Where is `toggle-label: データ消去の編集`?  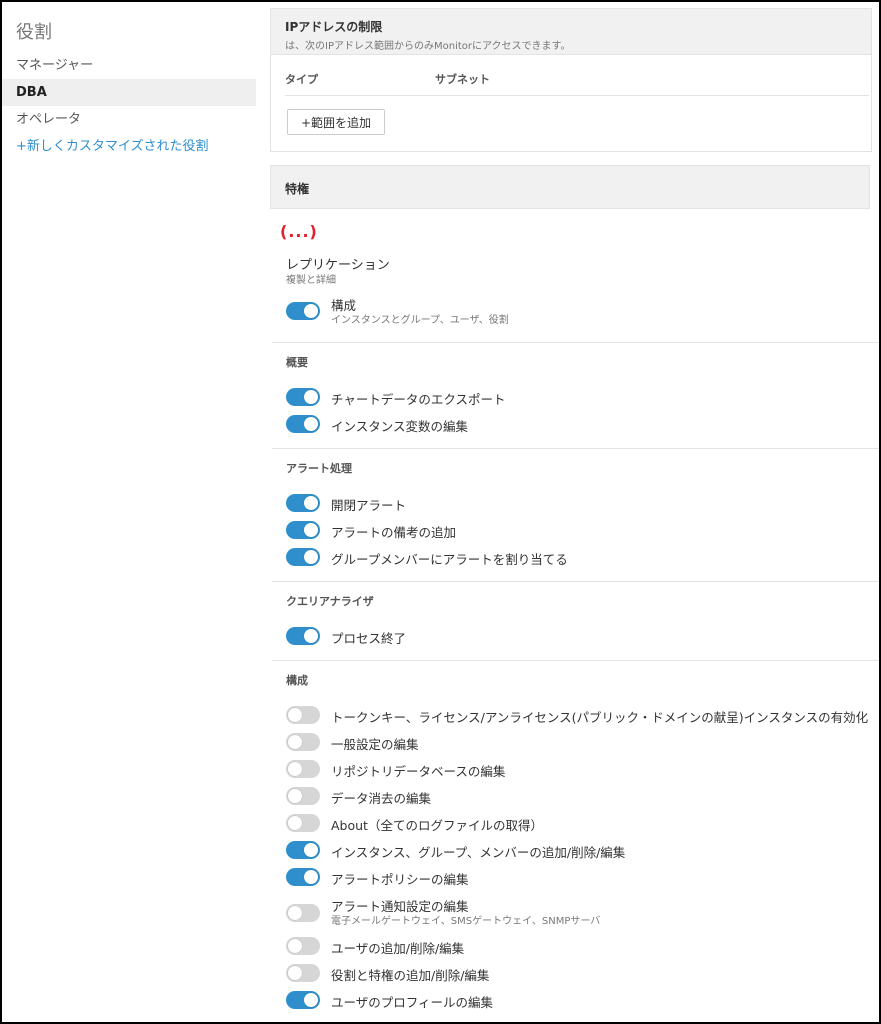
toggle-label: データ消去の編集 is located at coordinates (381, 798).